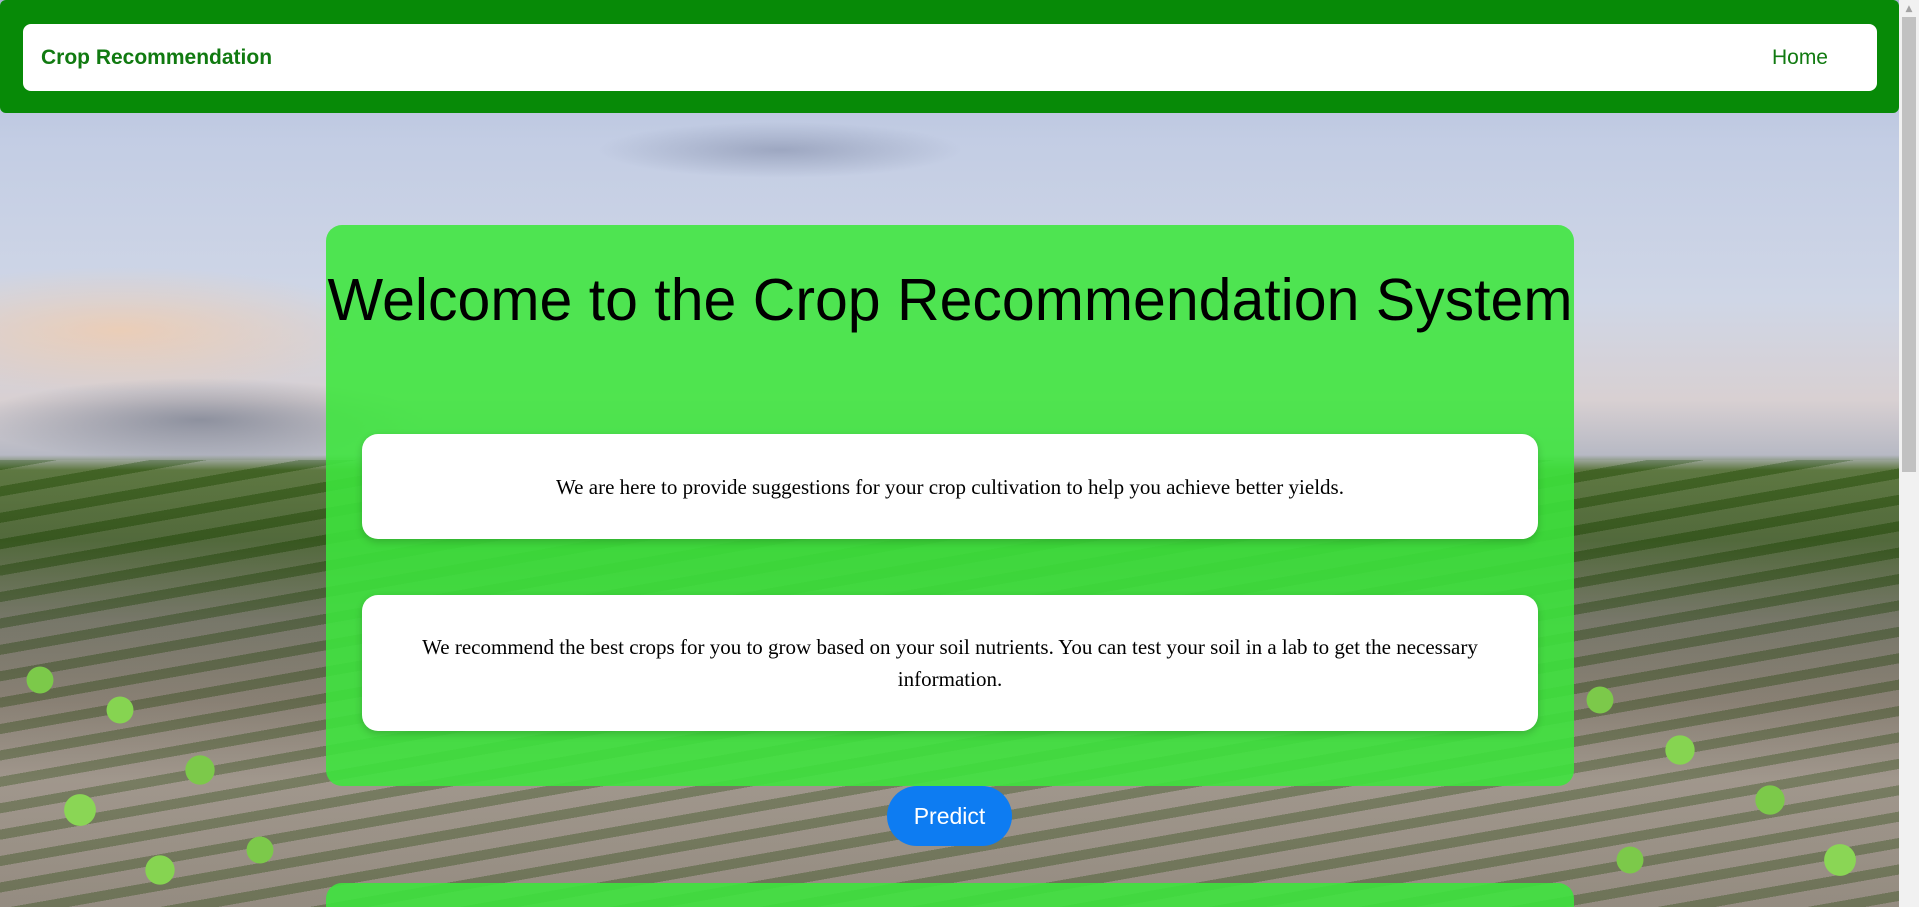 The height and width of the screenshot is (907, 1919). What do you see at coordinates (1909, 8) in the screenshot?
I see `chevron-up-icon: ▲` at bounding box center [1909, 8].